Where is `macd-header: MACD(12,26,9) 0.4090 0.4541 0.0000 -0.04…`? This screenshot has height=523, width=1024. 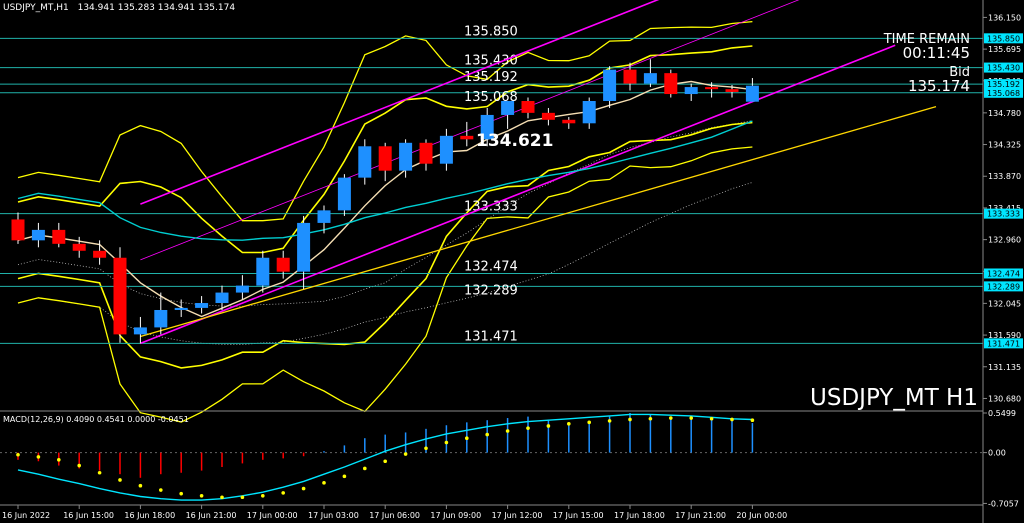 macd-header: MACD(12,26,9) 0.4090 0.4541 0.0000 -0.04… is located at coordinates (96, 419).